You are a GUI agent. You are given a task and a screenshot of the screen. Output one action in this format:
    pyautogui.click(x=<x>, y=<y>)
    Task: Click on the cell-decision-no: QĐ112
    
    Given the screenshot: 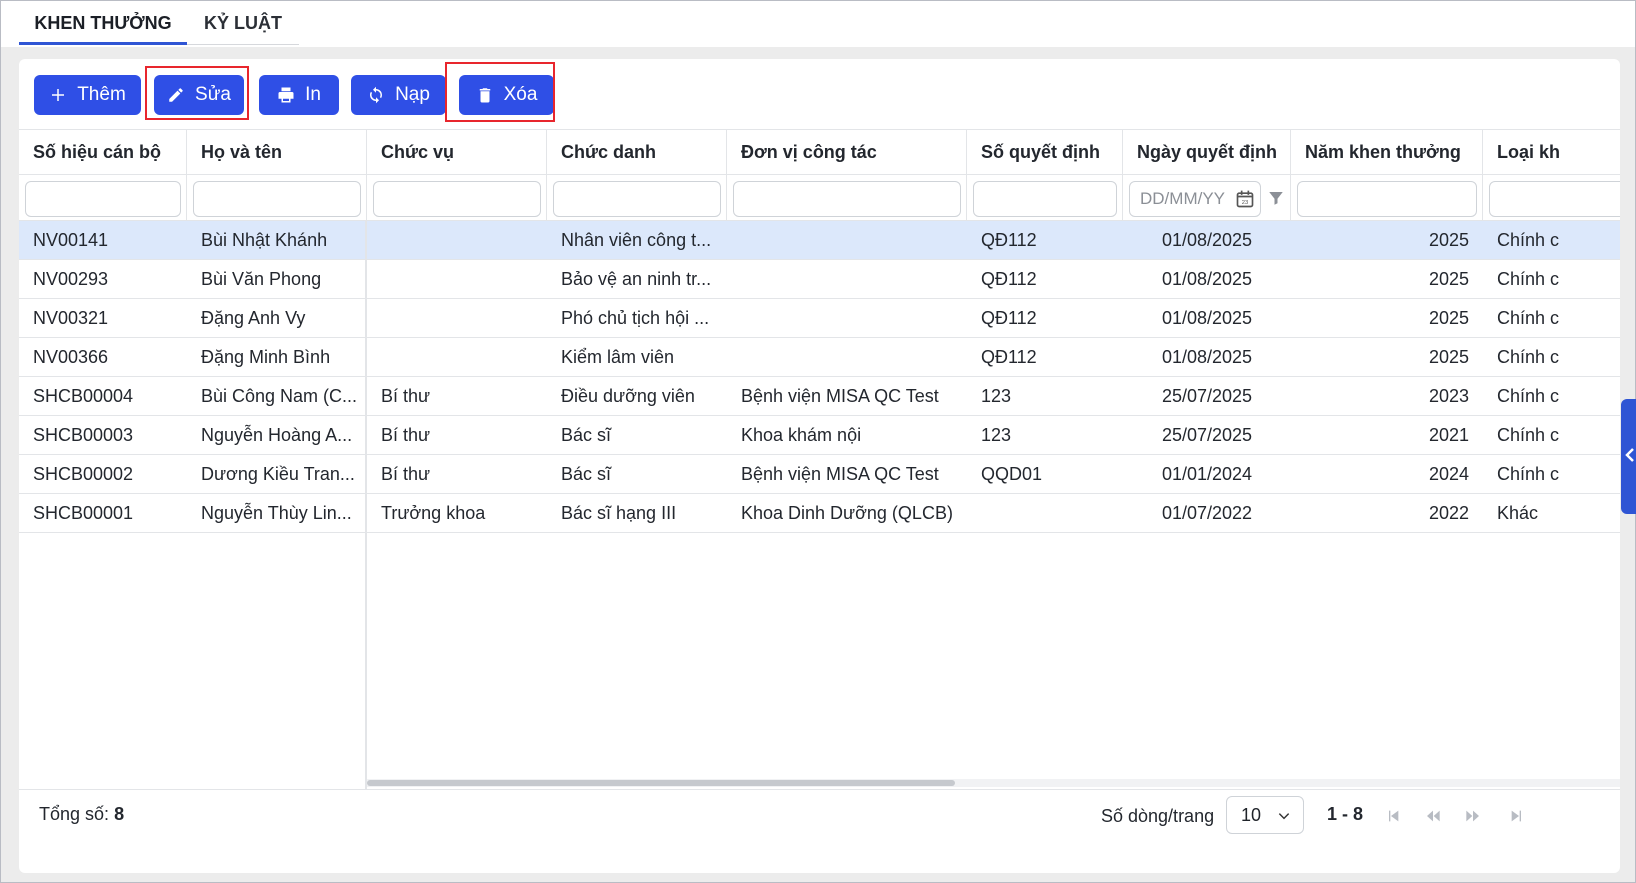 What is the action you would take?
    pyautogui.click(x=1009, y=240)
    